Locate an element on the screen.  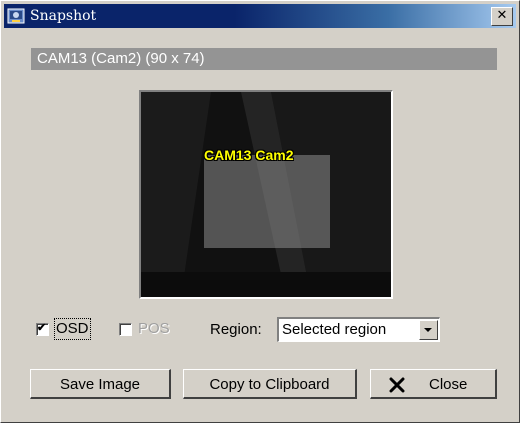
selected-region-overlay is located at coordinates (267, 201).